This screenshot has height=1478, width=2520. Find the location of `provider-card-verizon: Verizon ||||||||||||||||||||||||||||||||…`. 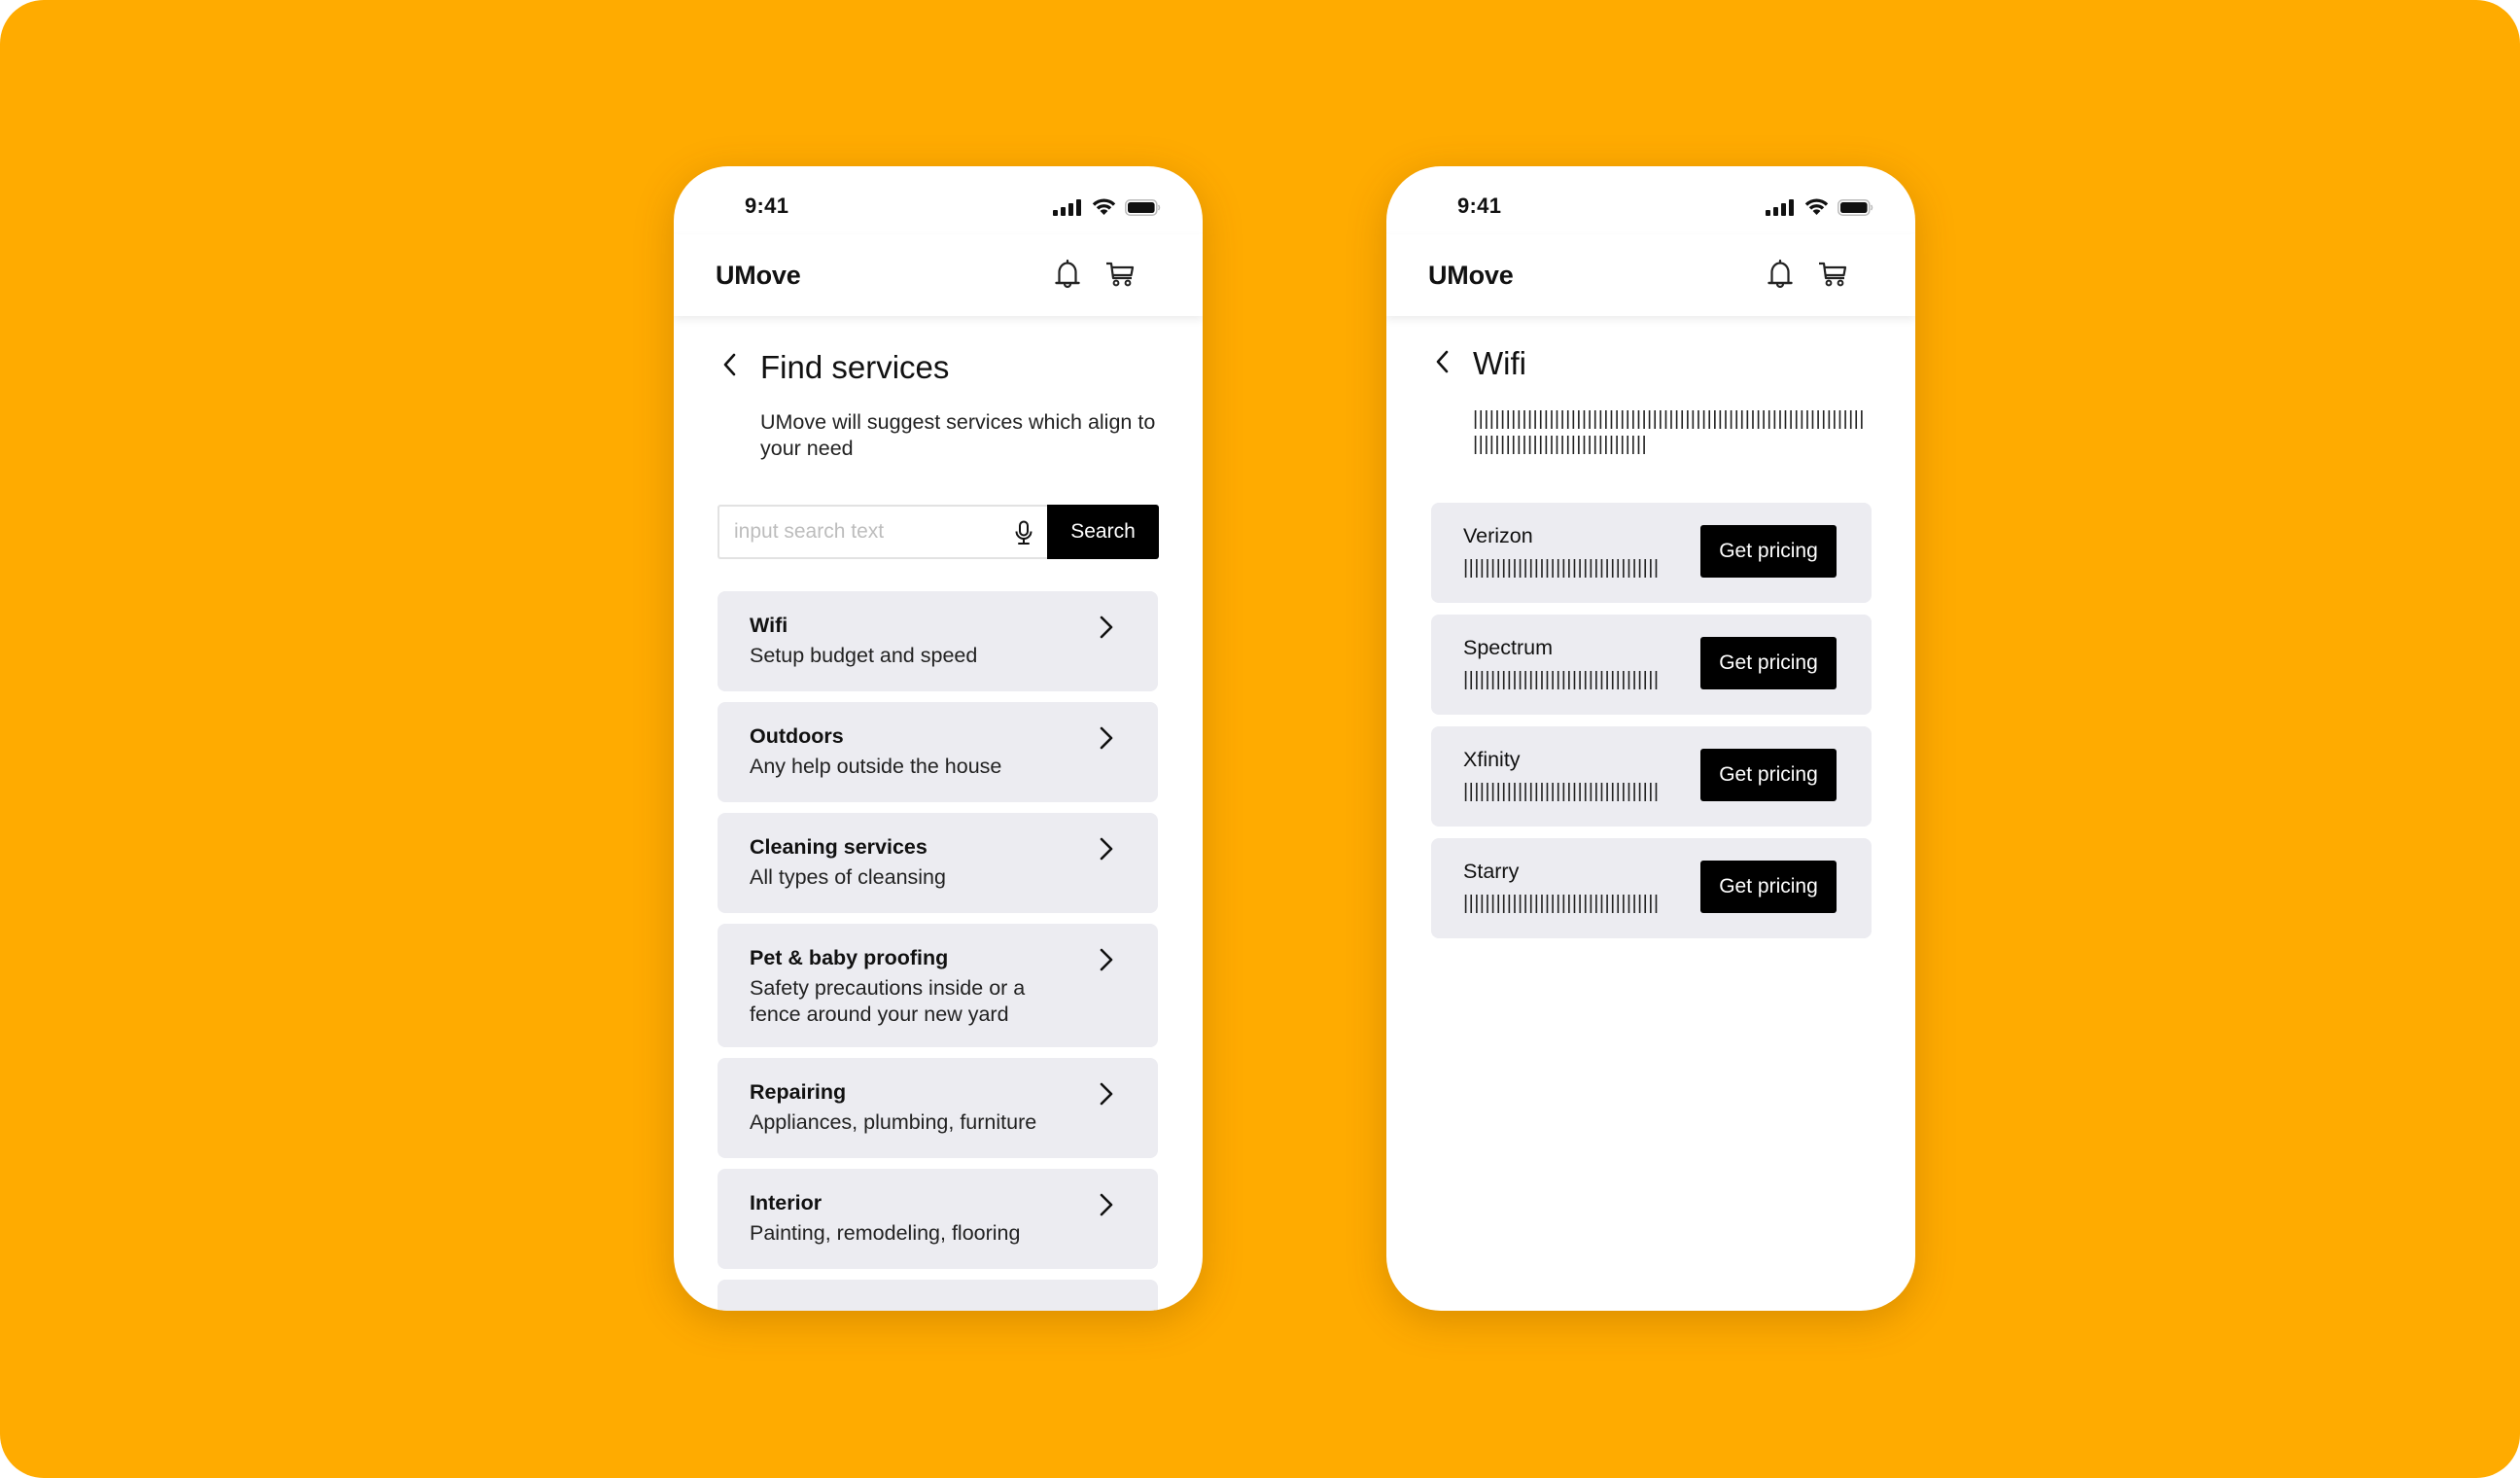

provider-card-verizon: Verizon ||||||||||||||||||||||||||||||||… is located at coordinates (1651, 553).